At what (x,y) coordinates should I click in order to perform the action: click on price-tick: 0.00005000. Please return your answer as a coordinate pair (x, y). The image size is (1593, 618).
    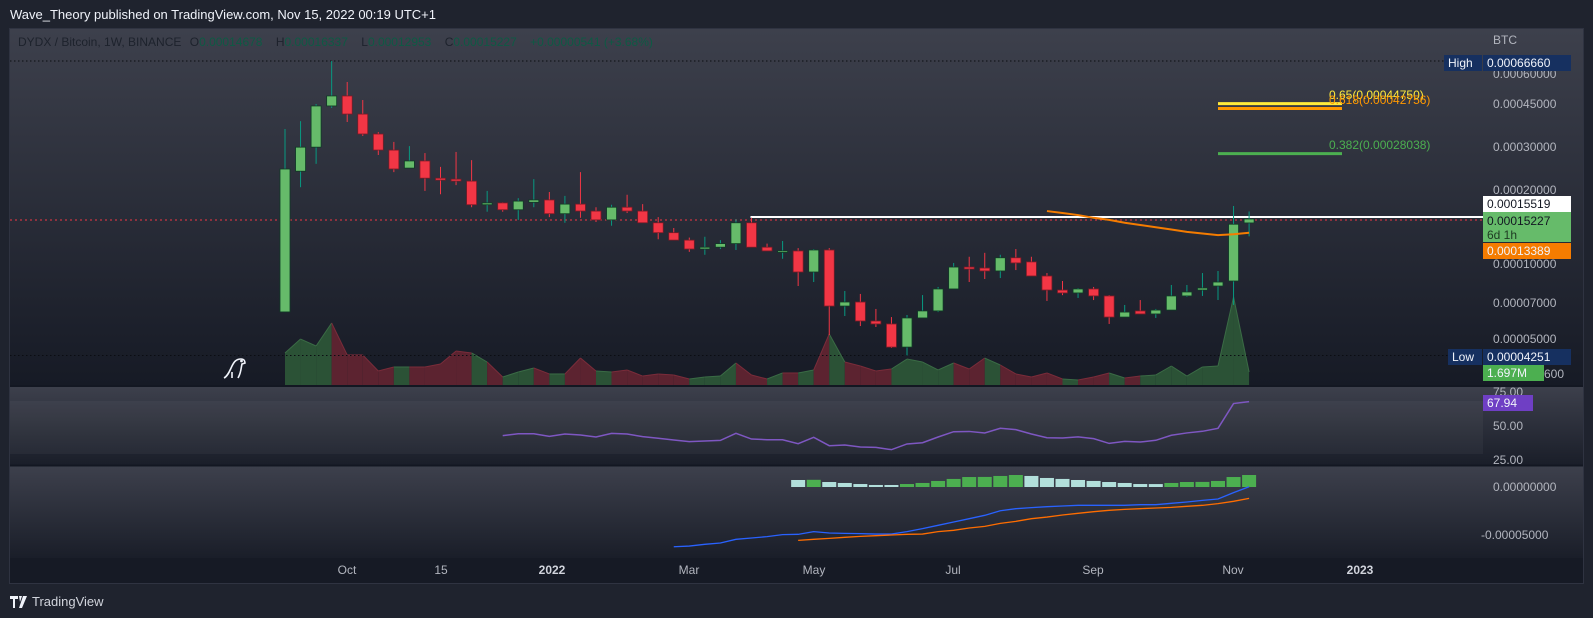
    Looking at the image, I should click on (1525, 339).